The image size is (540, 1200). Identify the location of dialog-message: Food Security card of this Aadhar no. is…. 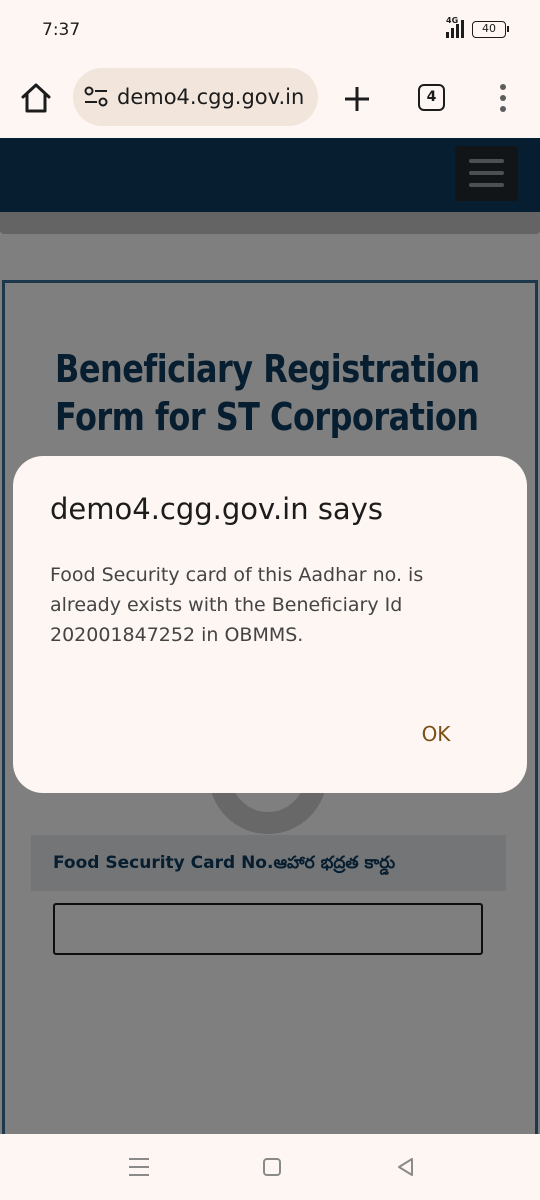
(237, 605).